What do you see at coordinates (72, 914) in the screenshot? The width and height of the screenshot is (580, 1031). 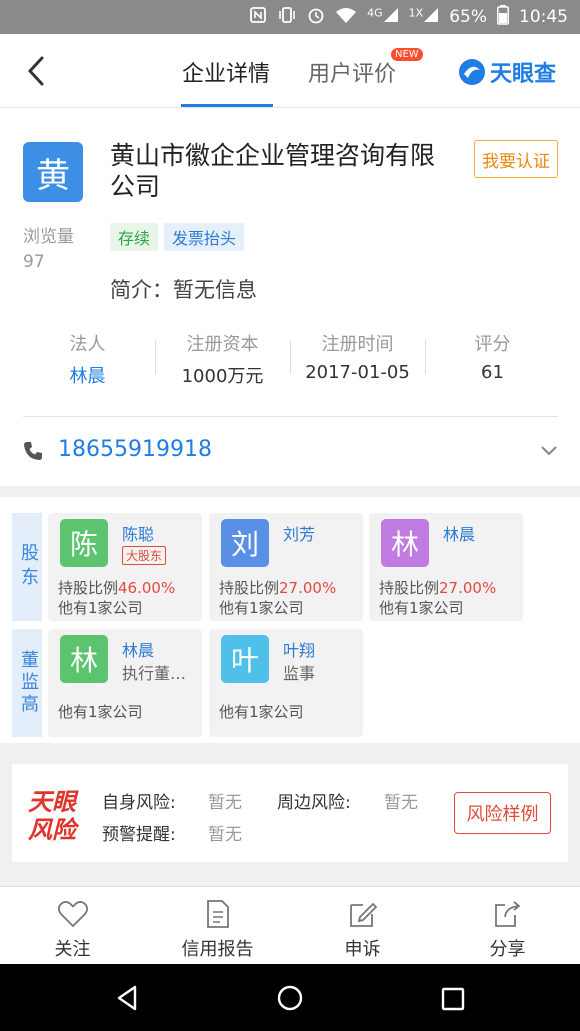 I see `heart-icon` at bounding box center [72, 914].